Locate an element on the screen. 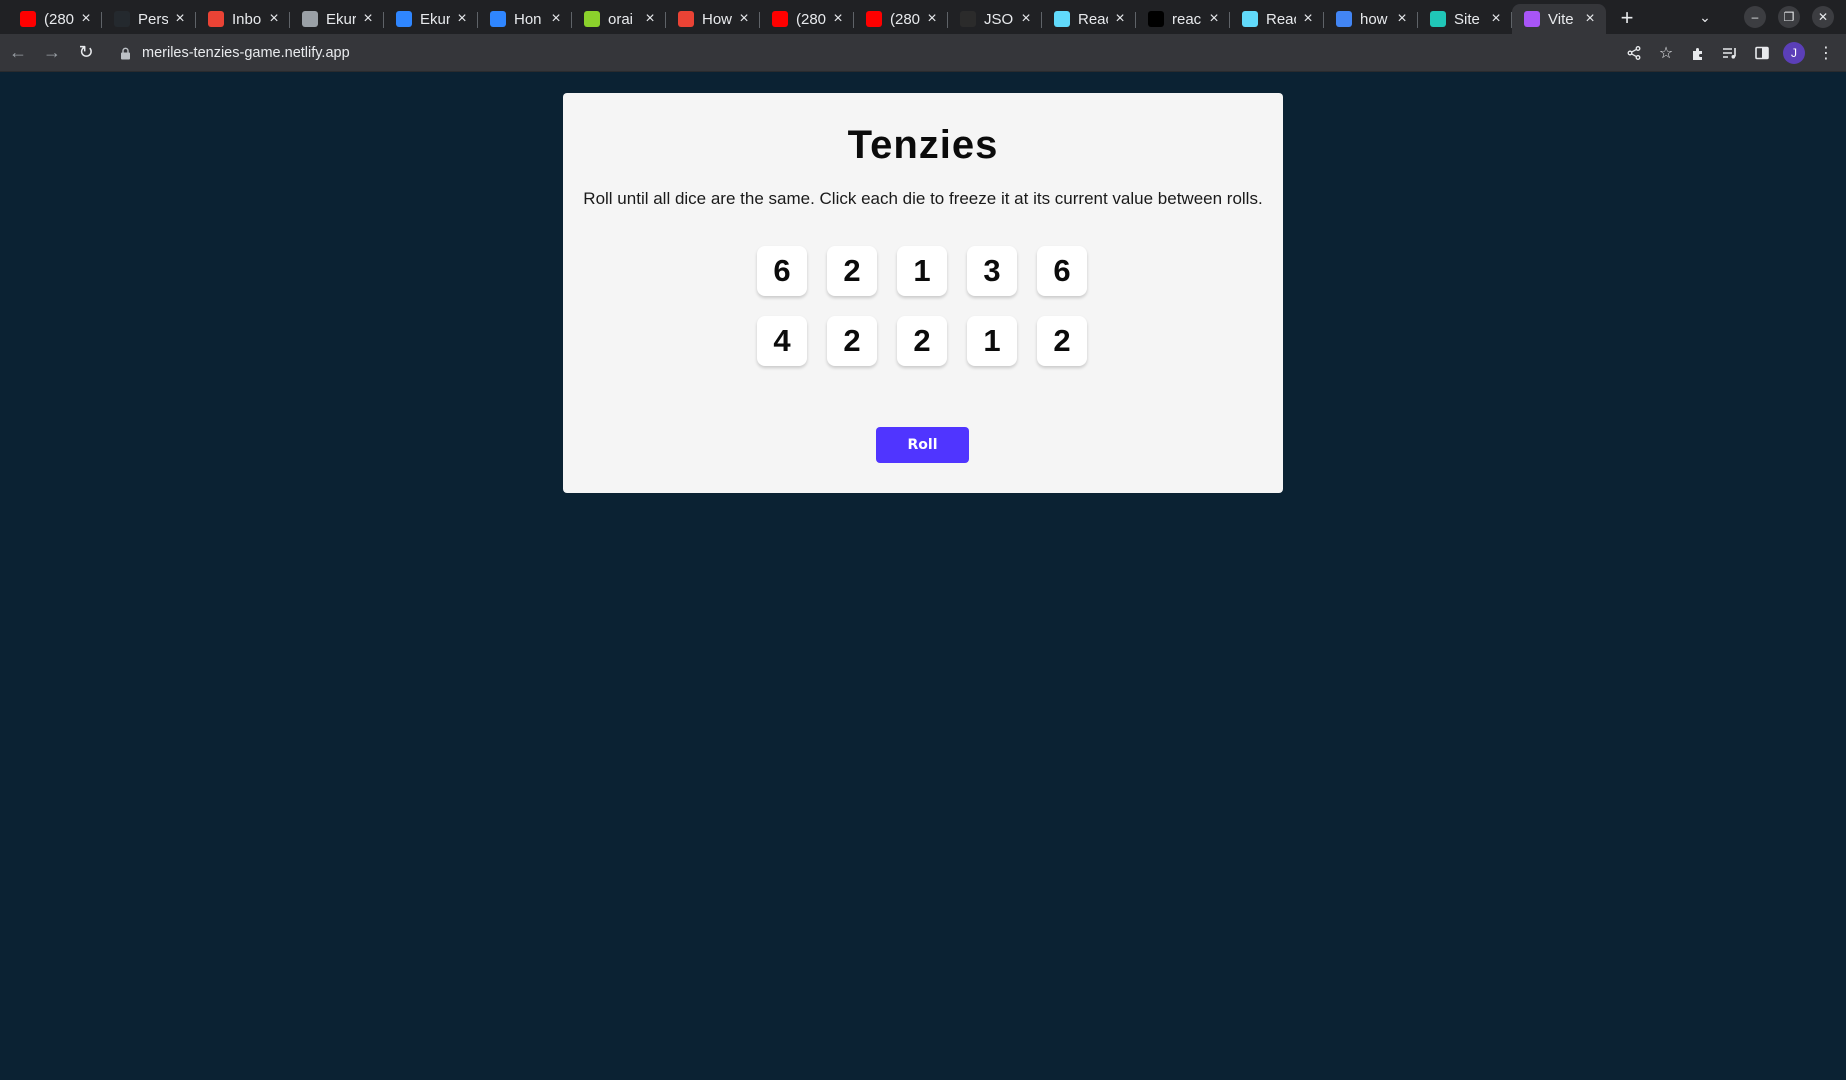  browser-tab: Inbo × is located at coordinates (243, 19).